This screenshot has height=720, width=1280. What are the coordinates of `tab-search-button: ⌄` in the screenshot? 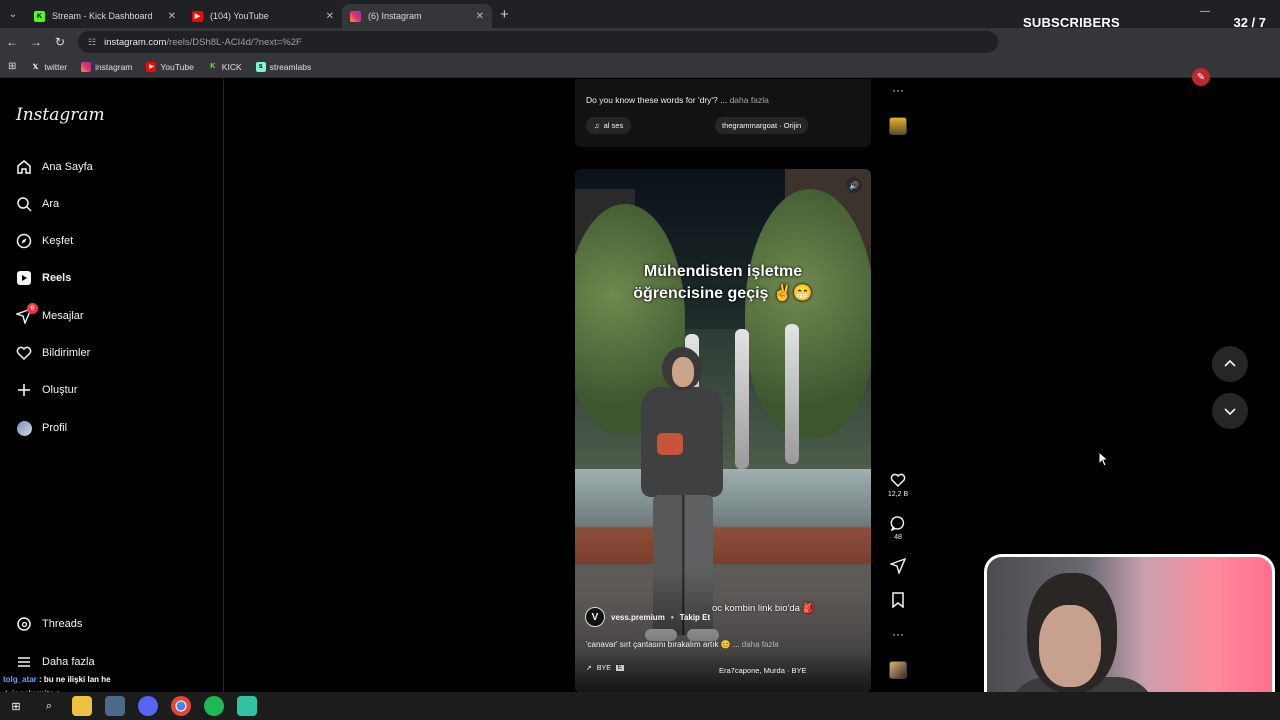 It's located at (13, 14).